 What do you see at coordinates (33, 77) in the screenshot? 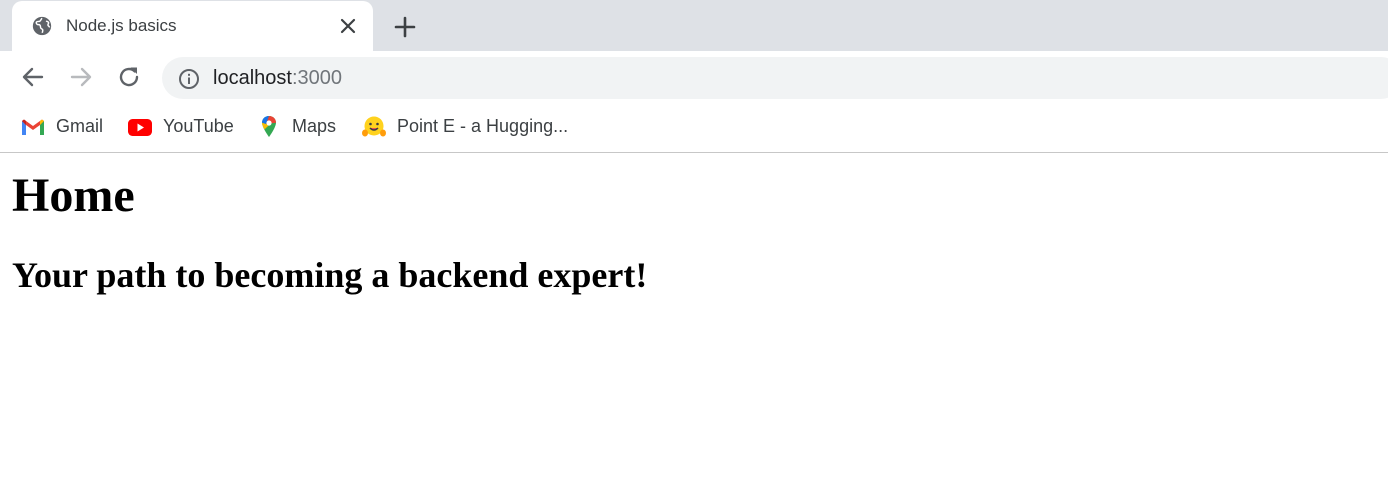
I see `arrow-left-icon` at bounding box center [33, 77].